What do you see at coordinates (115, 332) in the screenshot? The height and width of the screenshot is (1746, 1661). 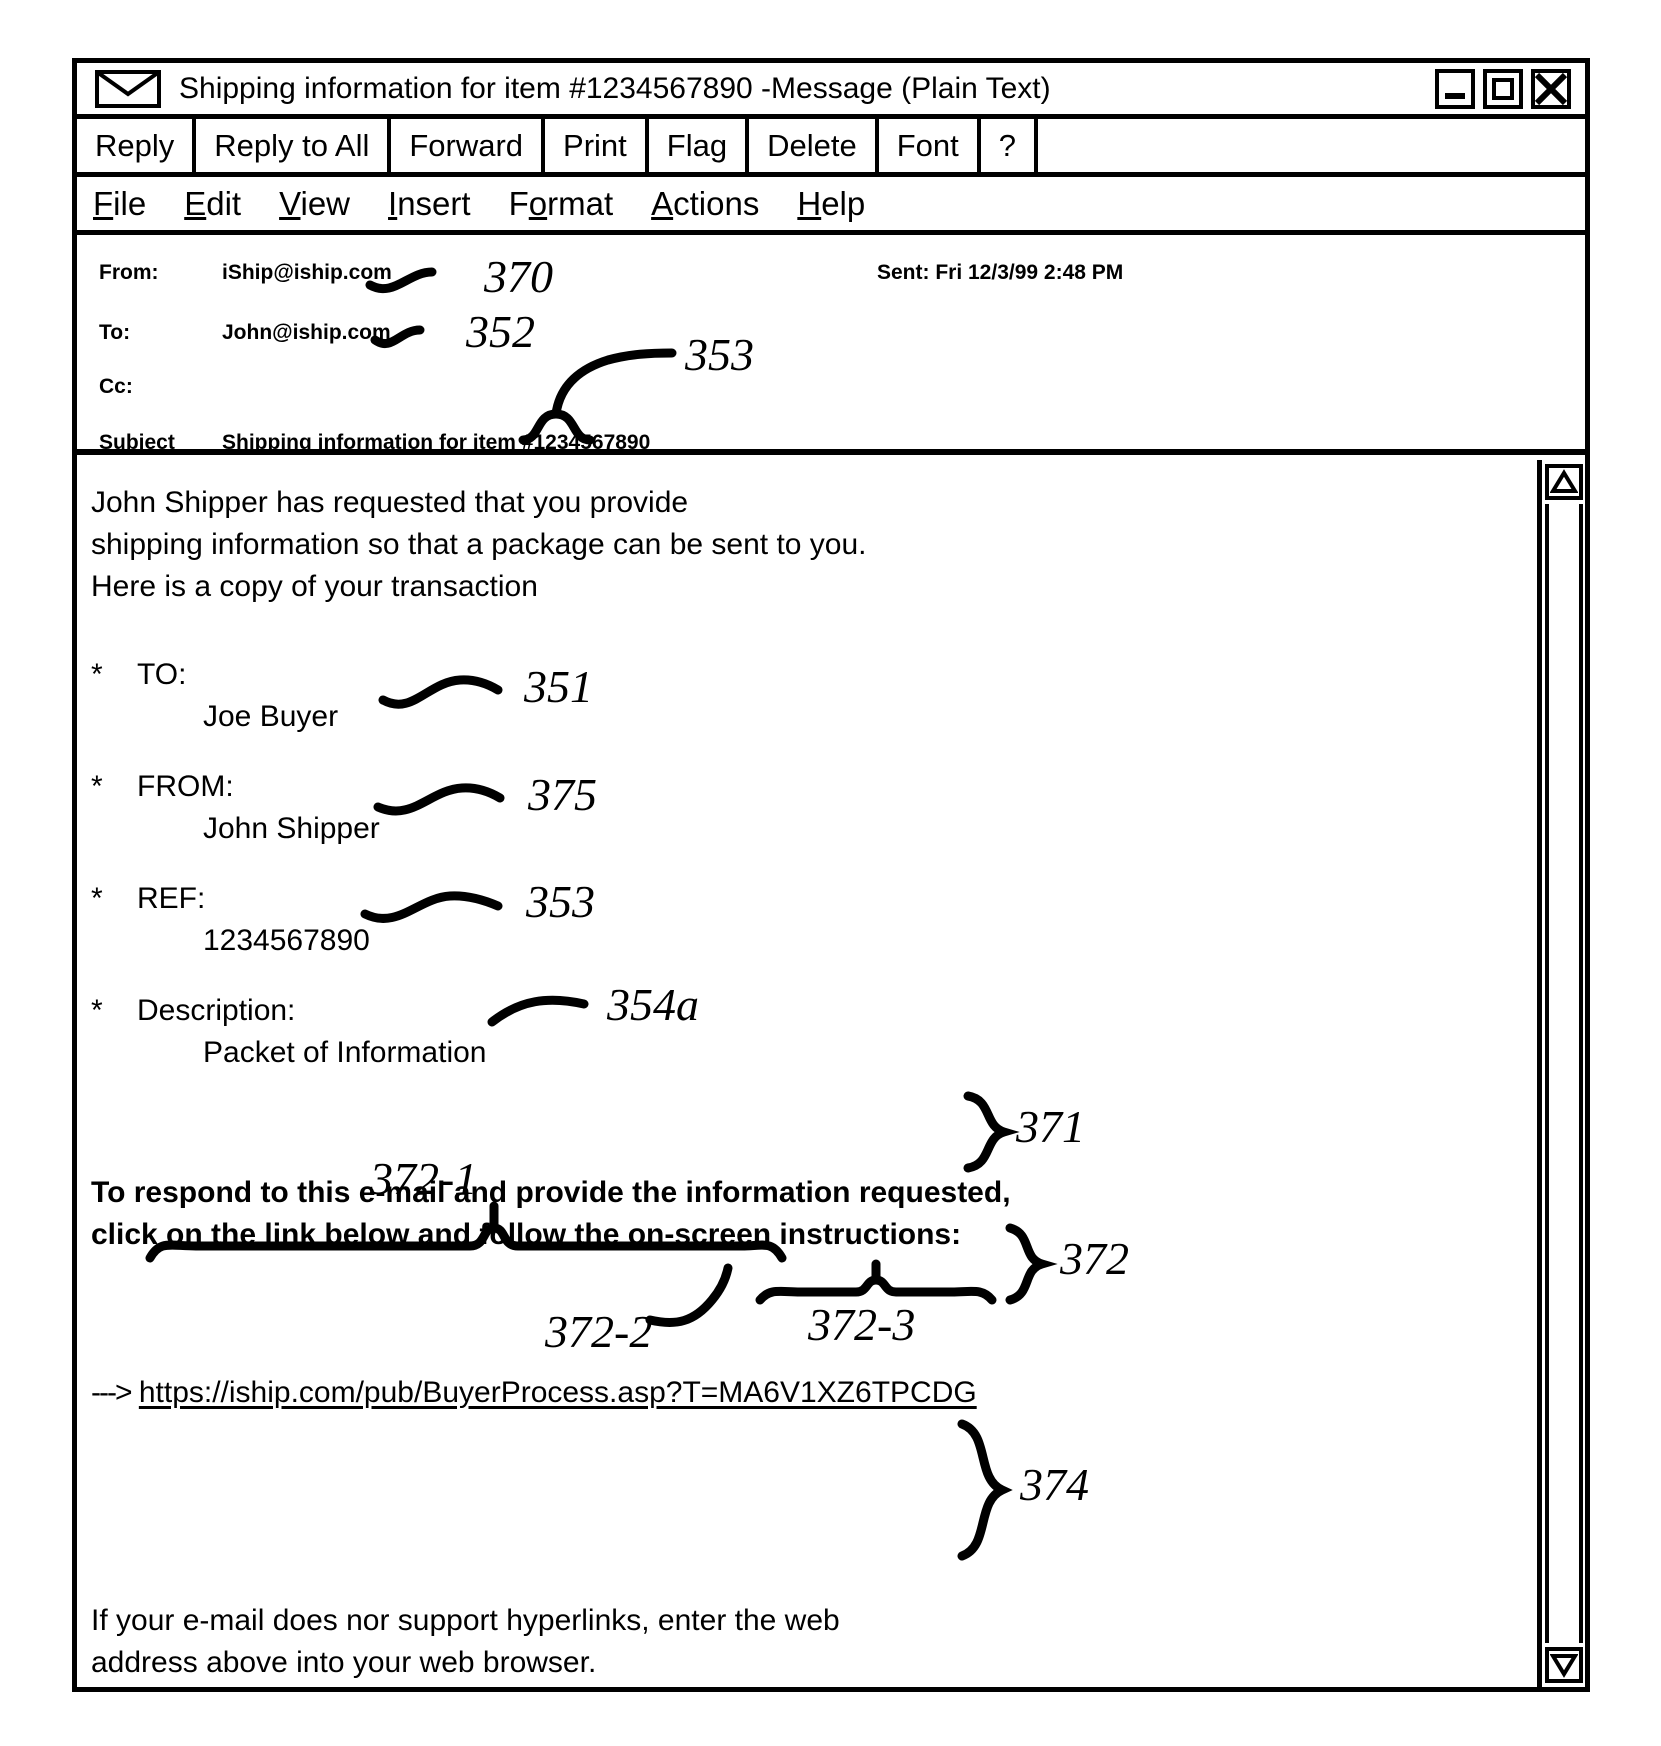 I see `to-label: To:` at bounding box center [115, 332].